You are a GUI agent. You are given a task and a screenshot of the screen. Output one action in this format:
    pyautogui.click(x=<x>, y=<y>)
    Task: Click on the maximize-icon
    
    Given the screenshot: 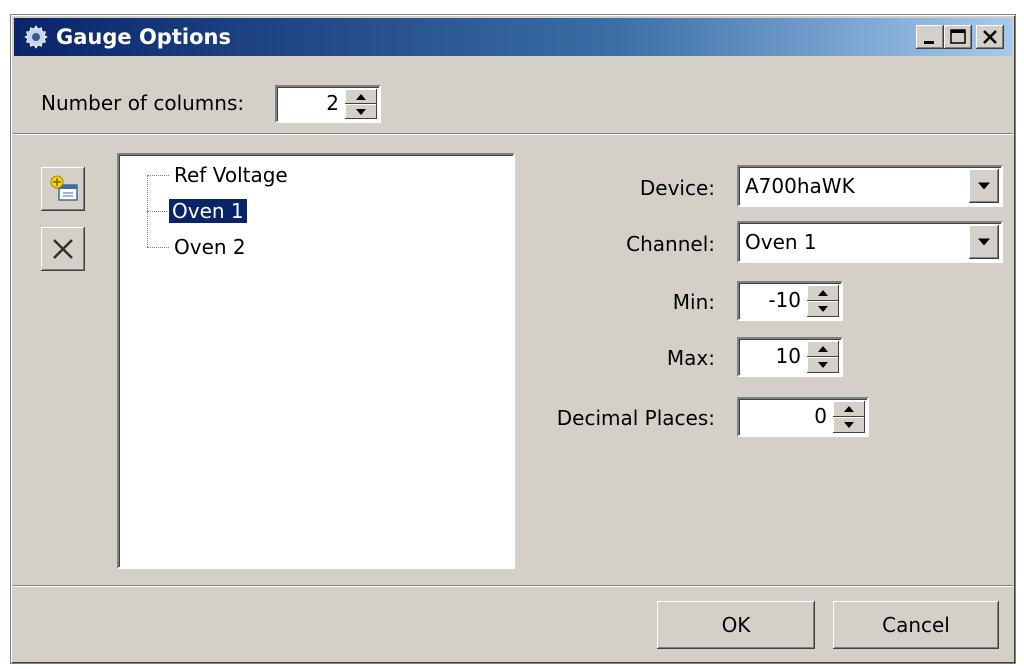 What is the action you would take?
    pyautogui.click(x=958, y=36)
    